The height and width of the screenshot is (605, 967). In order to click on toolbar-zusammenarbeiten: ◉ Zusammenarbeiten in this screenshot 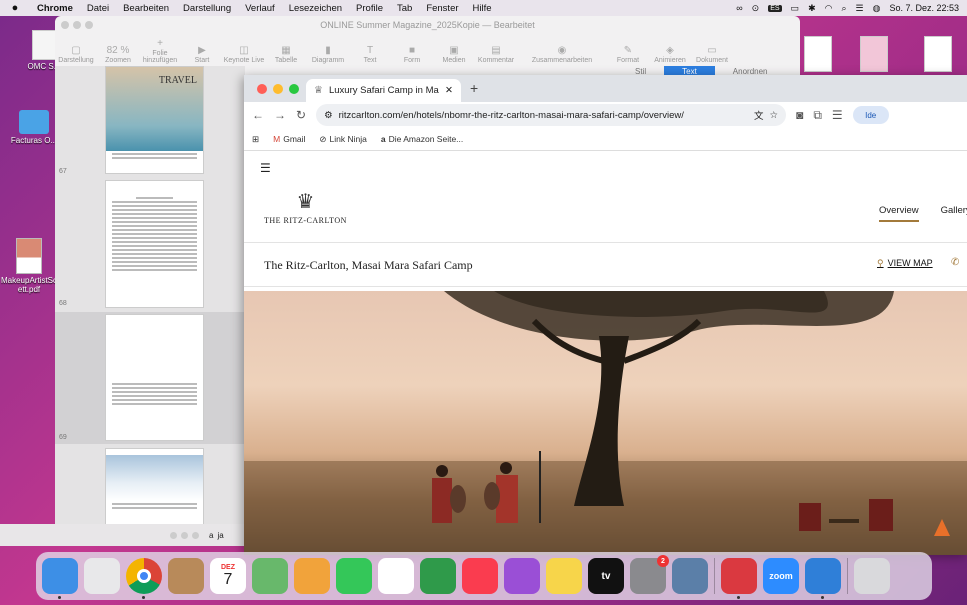, I will do `click(562, 54)`.